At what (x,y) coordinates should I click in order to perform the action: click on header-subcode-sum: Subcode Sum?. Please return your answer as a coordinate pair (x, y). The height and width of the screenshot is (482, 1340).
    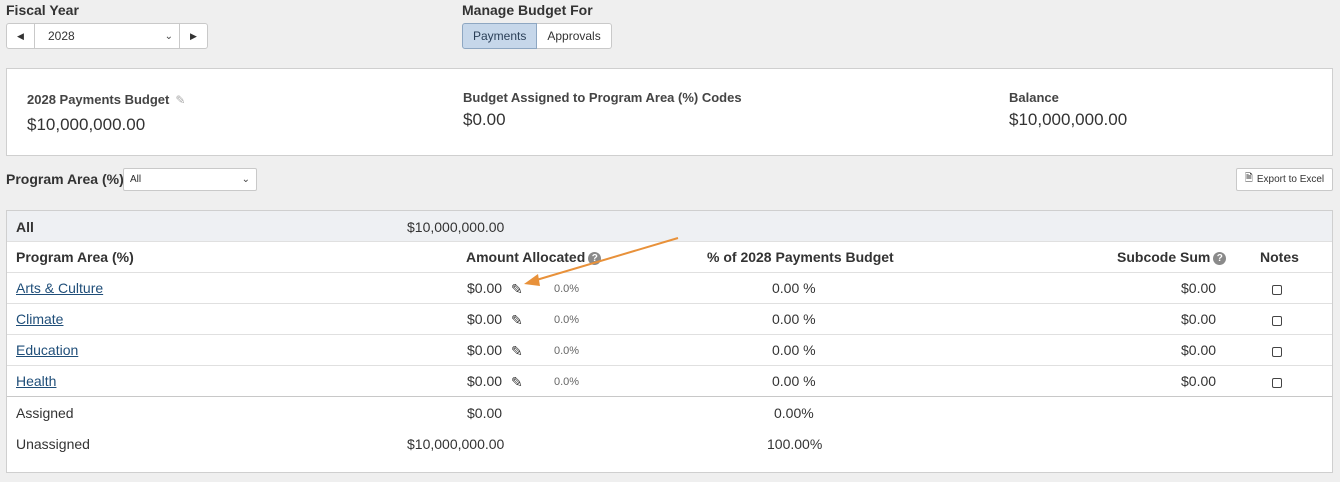
    Looking at the image, I should click on (1172, 257).